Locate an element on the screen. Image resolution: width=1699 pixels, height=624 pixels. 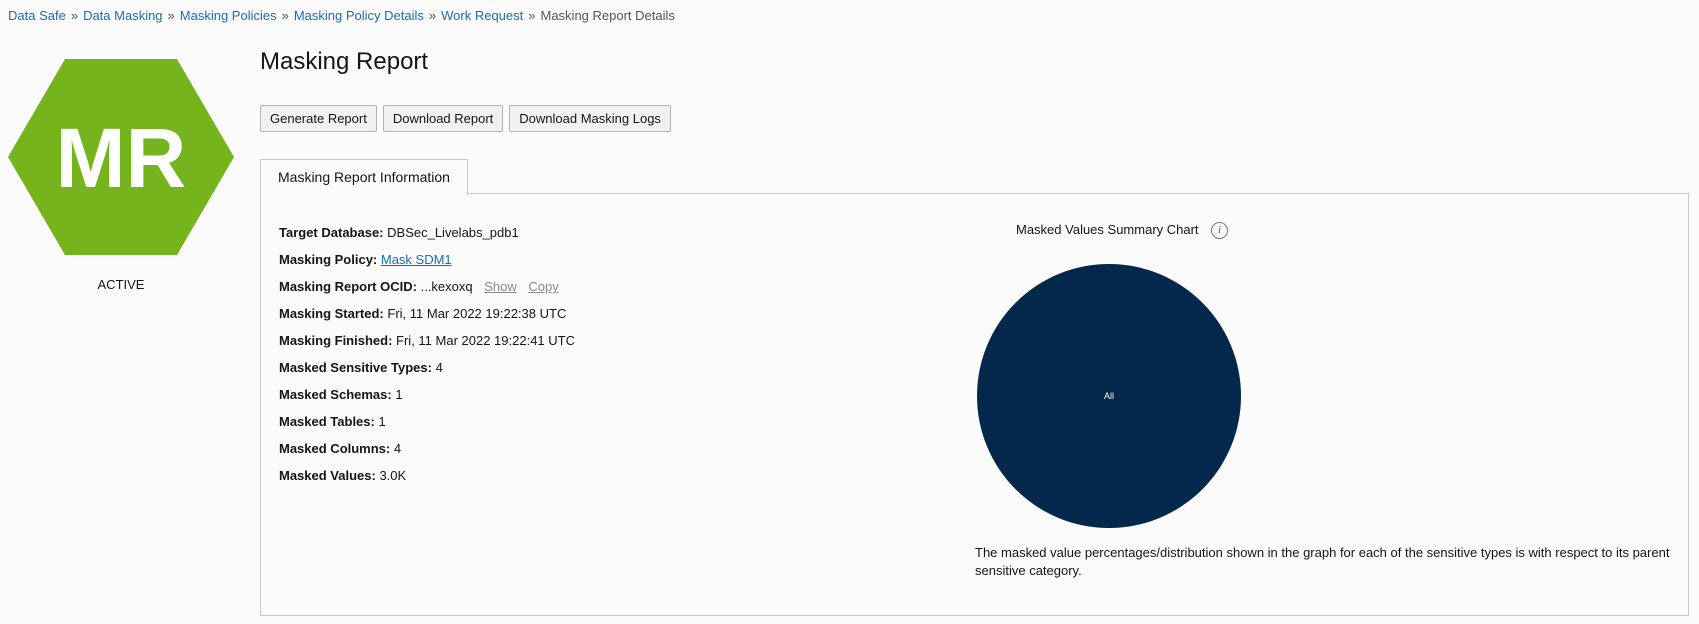
info-label: Masking Finished: is located at coordinates (336, 340).